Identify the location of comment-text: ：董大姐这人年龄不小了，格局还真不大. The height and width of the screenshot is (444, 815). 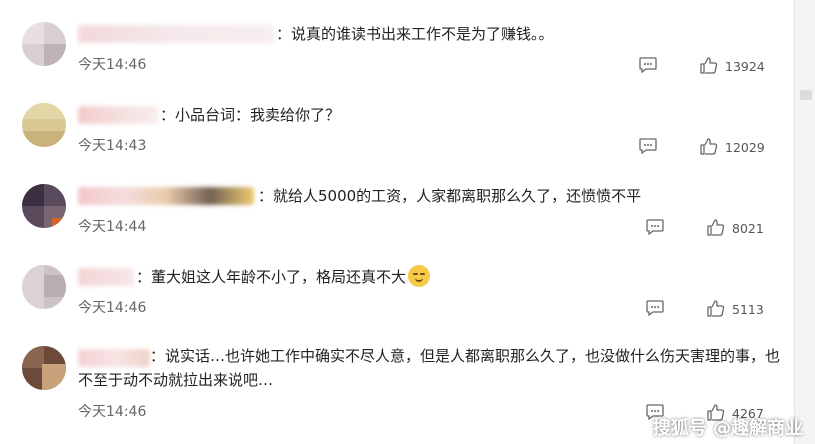
(283, 277).